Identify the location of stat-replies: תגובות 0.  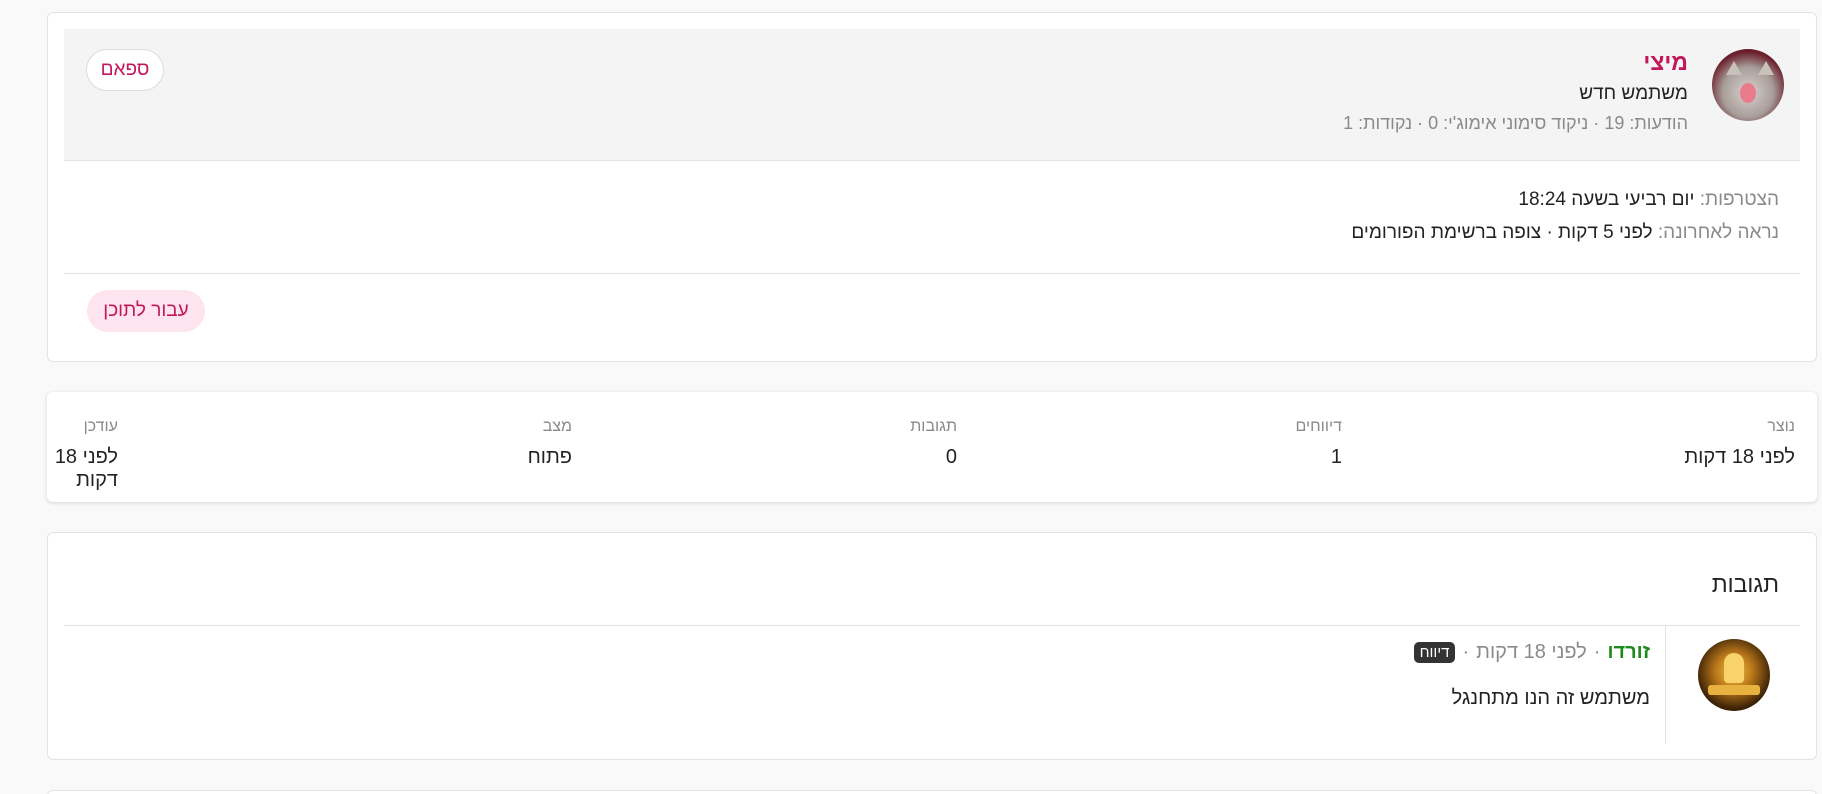
(933, 443).